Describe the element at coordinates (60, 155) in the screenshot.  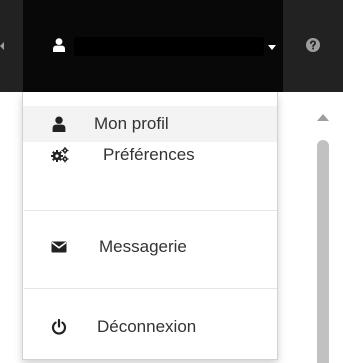
I see `gears-icon` at that location.